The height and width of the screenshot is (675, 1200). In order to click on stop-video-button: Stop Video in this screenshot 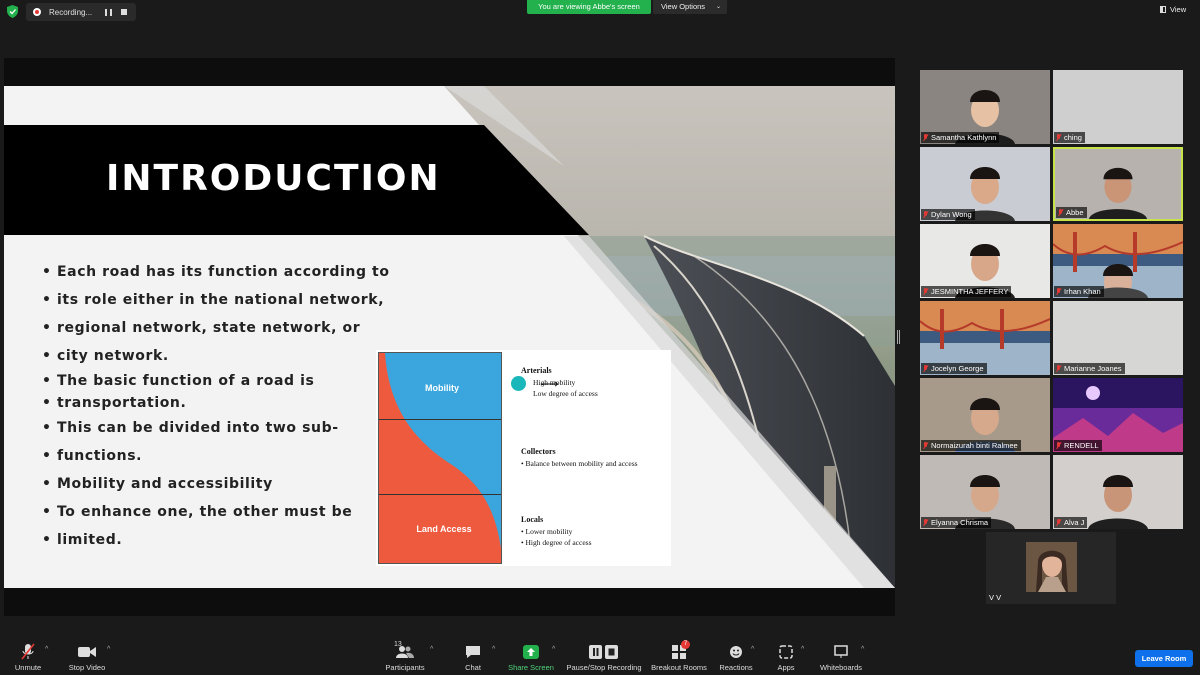, I will do `click(87, 656)`.